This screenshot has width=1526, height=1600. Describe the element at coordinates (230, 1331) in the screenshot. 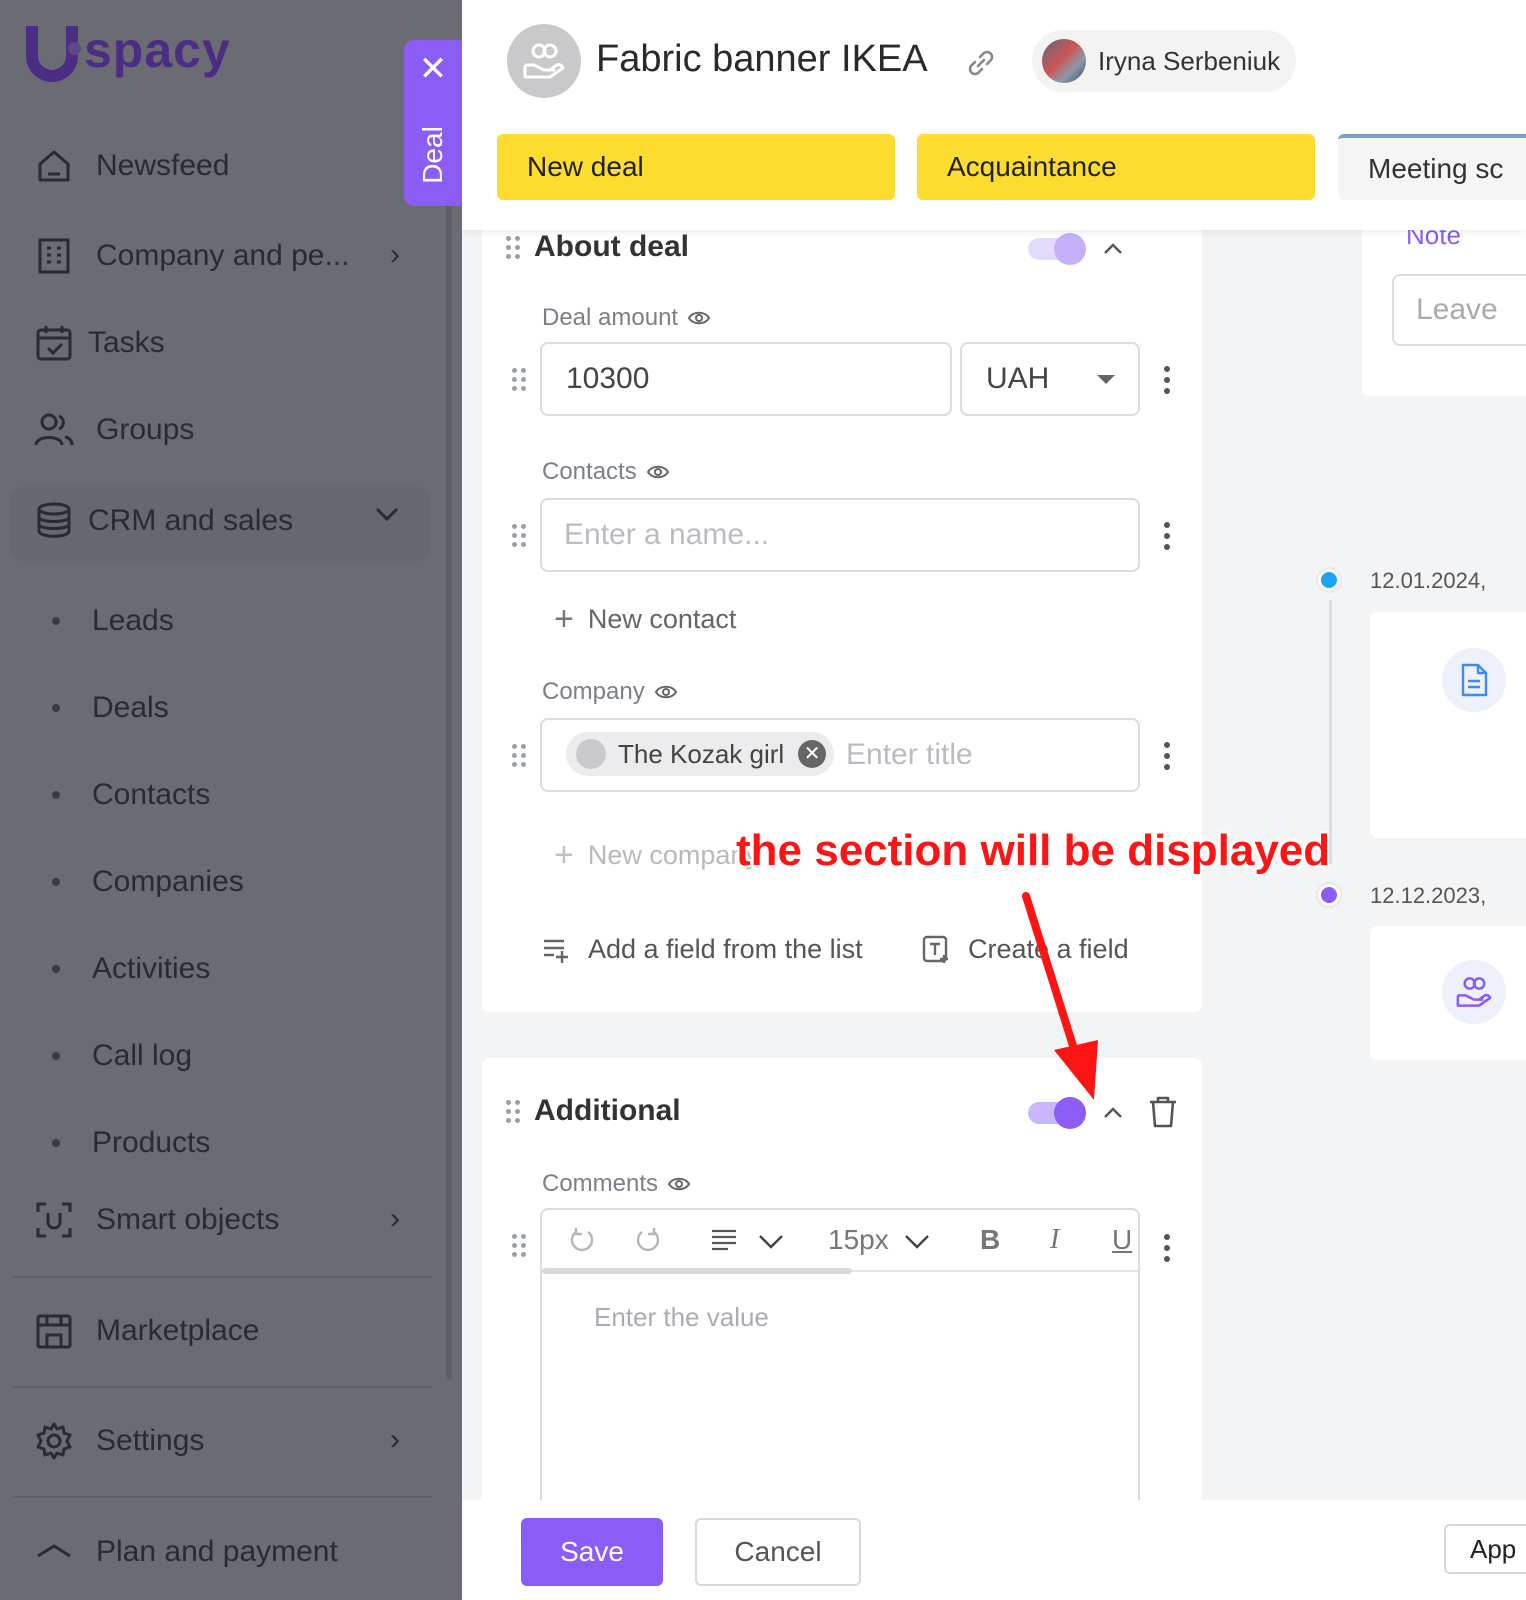

I see `sidebar-item-marketplace: Marketplace` at that location.